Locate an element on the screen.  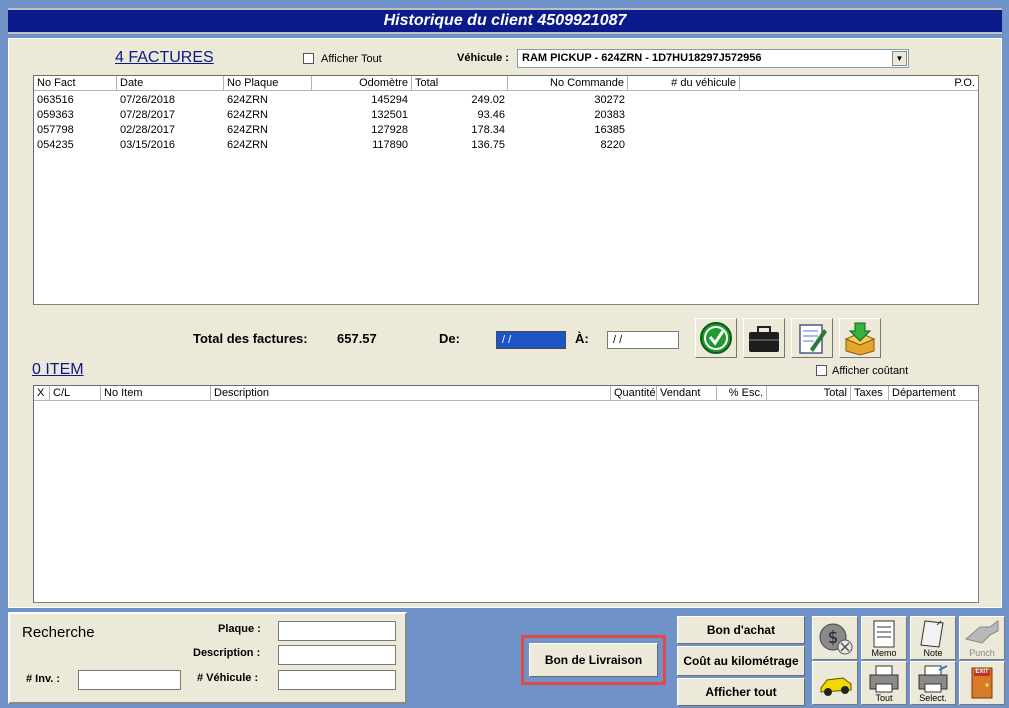
col-esc: % Esc. is located at coordinates (742, 393).